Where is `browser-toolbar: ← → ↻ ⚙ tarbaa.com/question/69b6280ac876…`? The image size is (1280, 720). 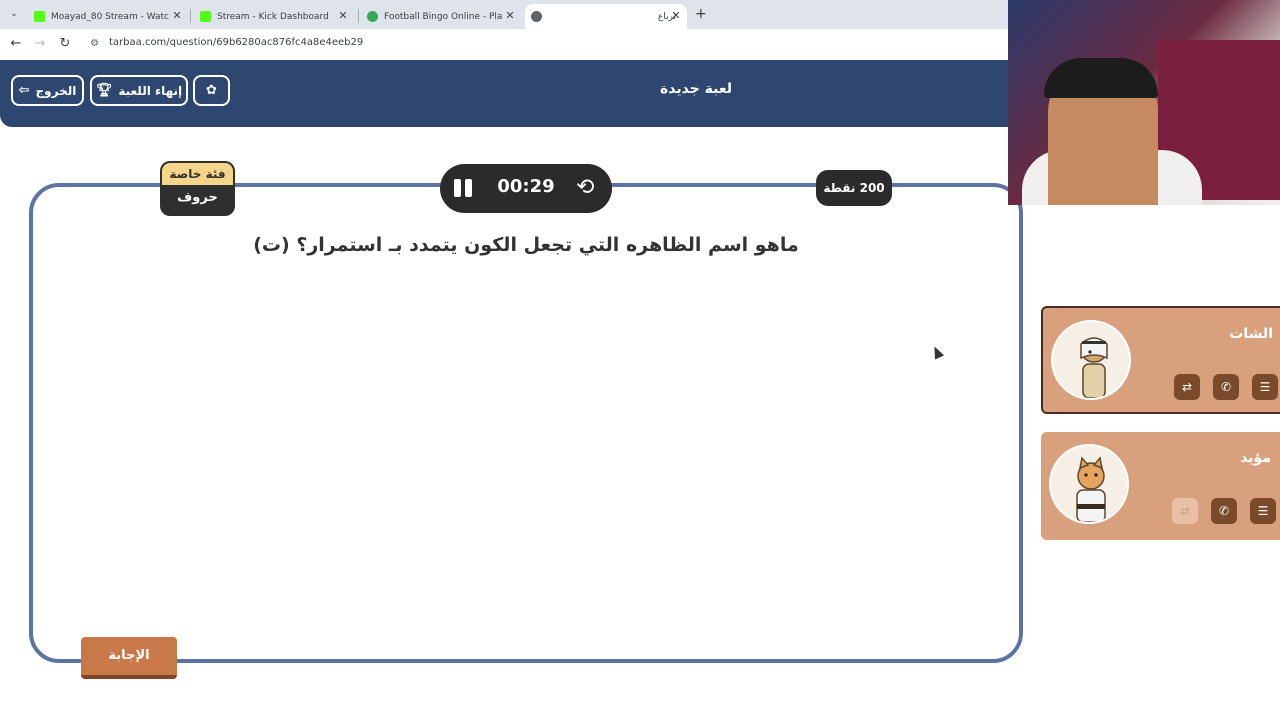 browser-toolbar: ← → ↻ ⚙ tarbaa.com/question/69b6280ac876… is located at coordinates (504, 44).